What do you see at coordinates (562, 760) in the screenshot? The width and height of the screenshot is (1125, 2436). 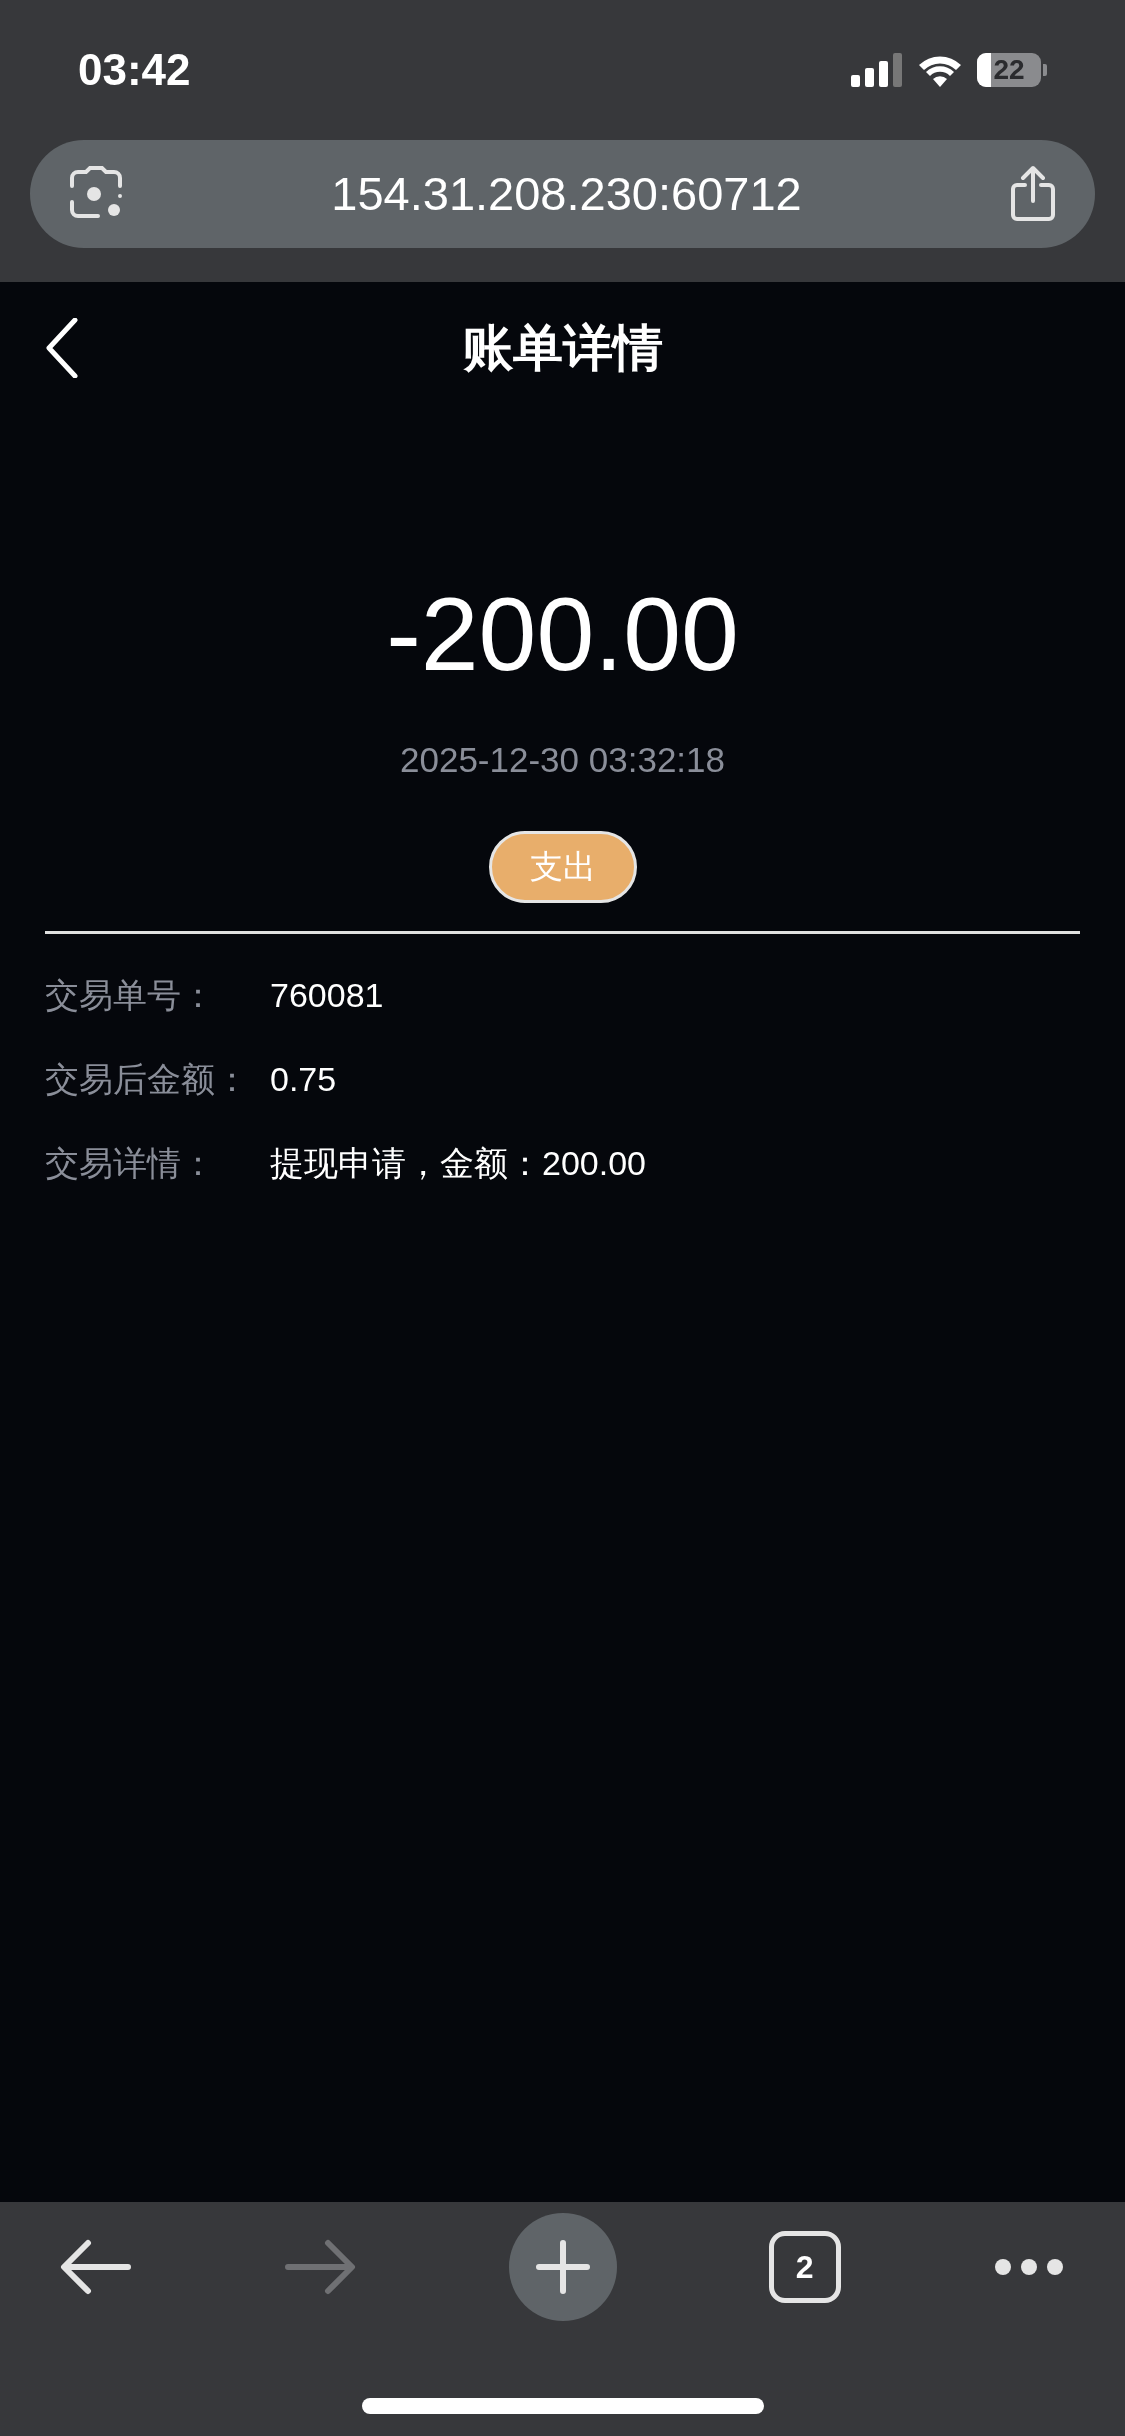 I see `transaction-time: 2025-12-30 03:32:18` at bounding box center [562, 760].